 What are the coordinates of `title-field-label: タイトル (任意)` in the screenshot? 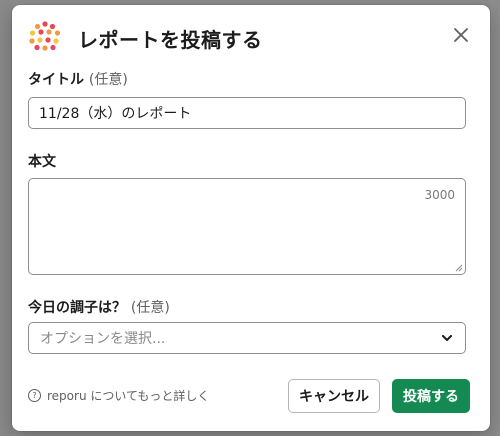 It's located at (78, 79).